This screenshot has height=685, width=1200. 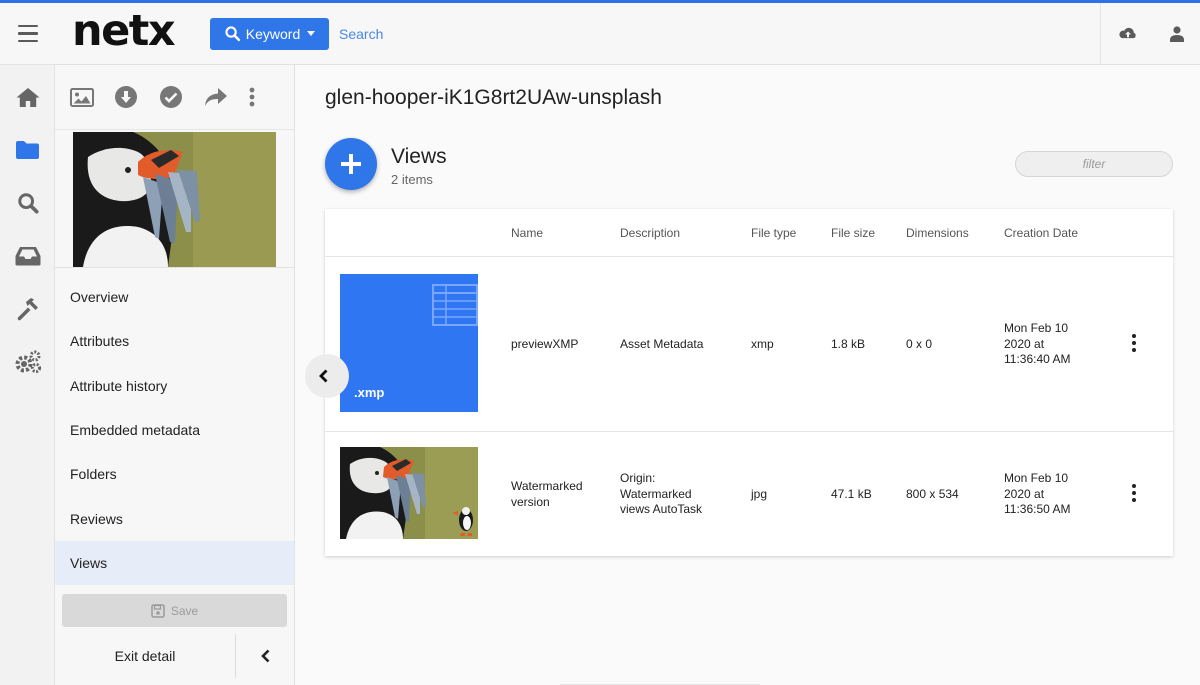 I want to click on top-right-actions, so click(x=1150, y=34).